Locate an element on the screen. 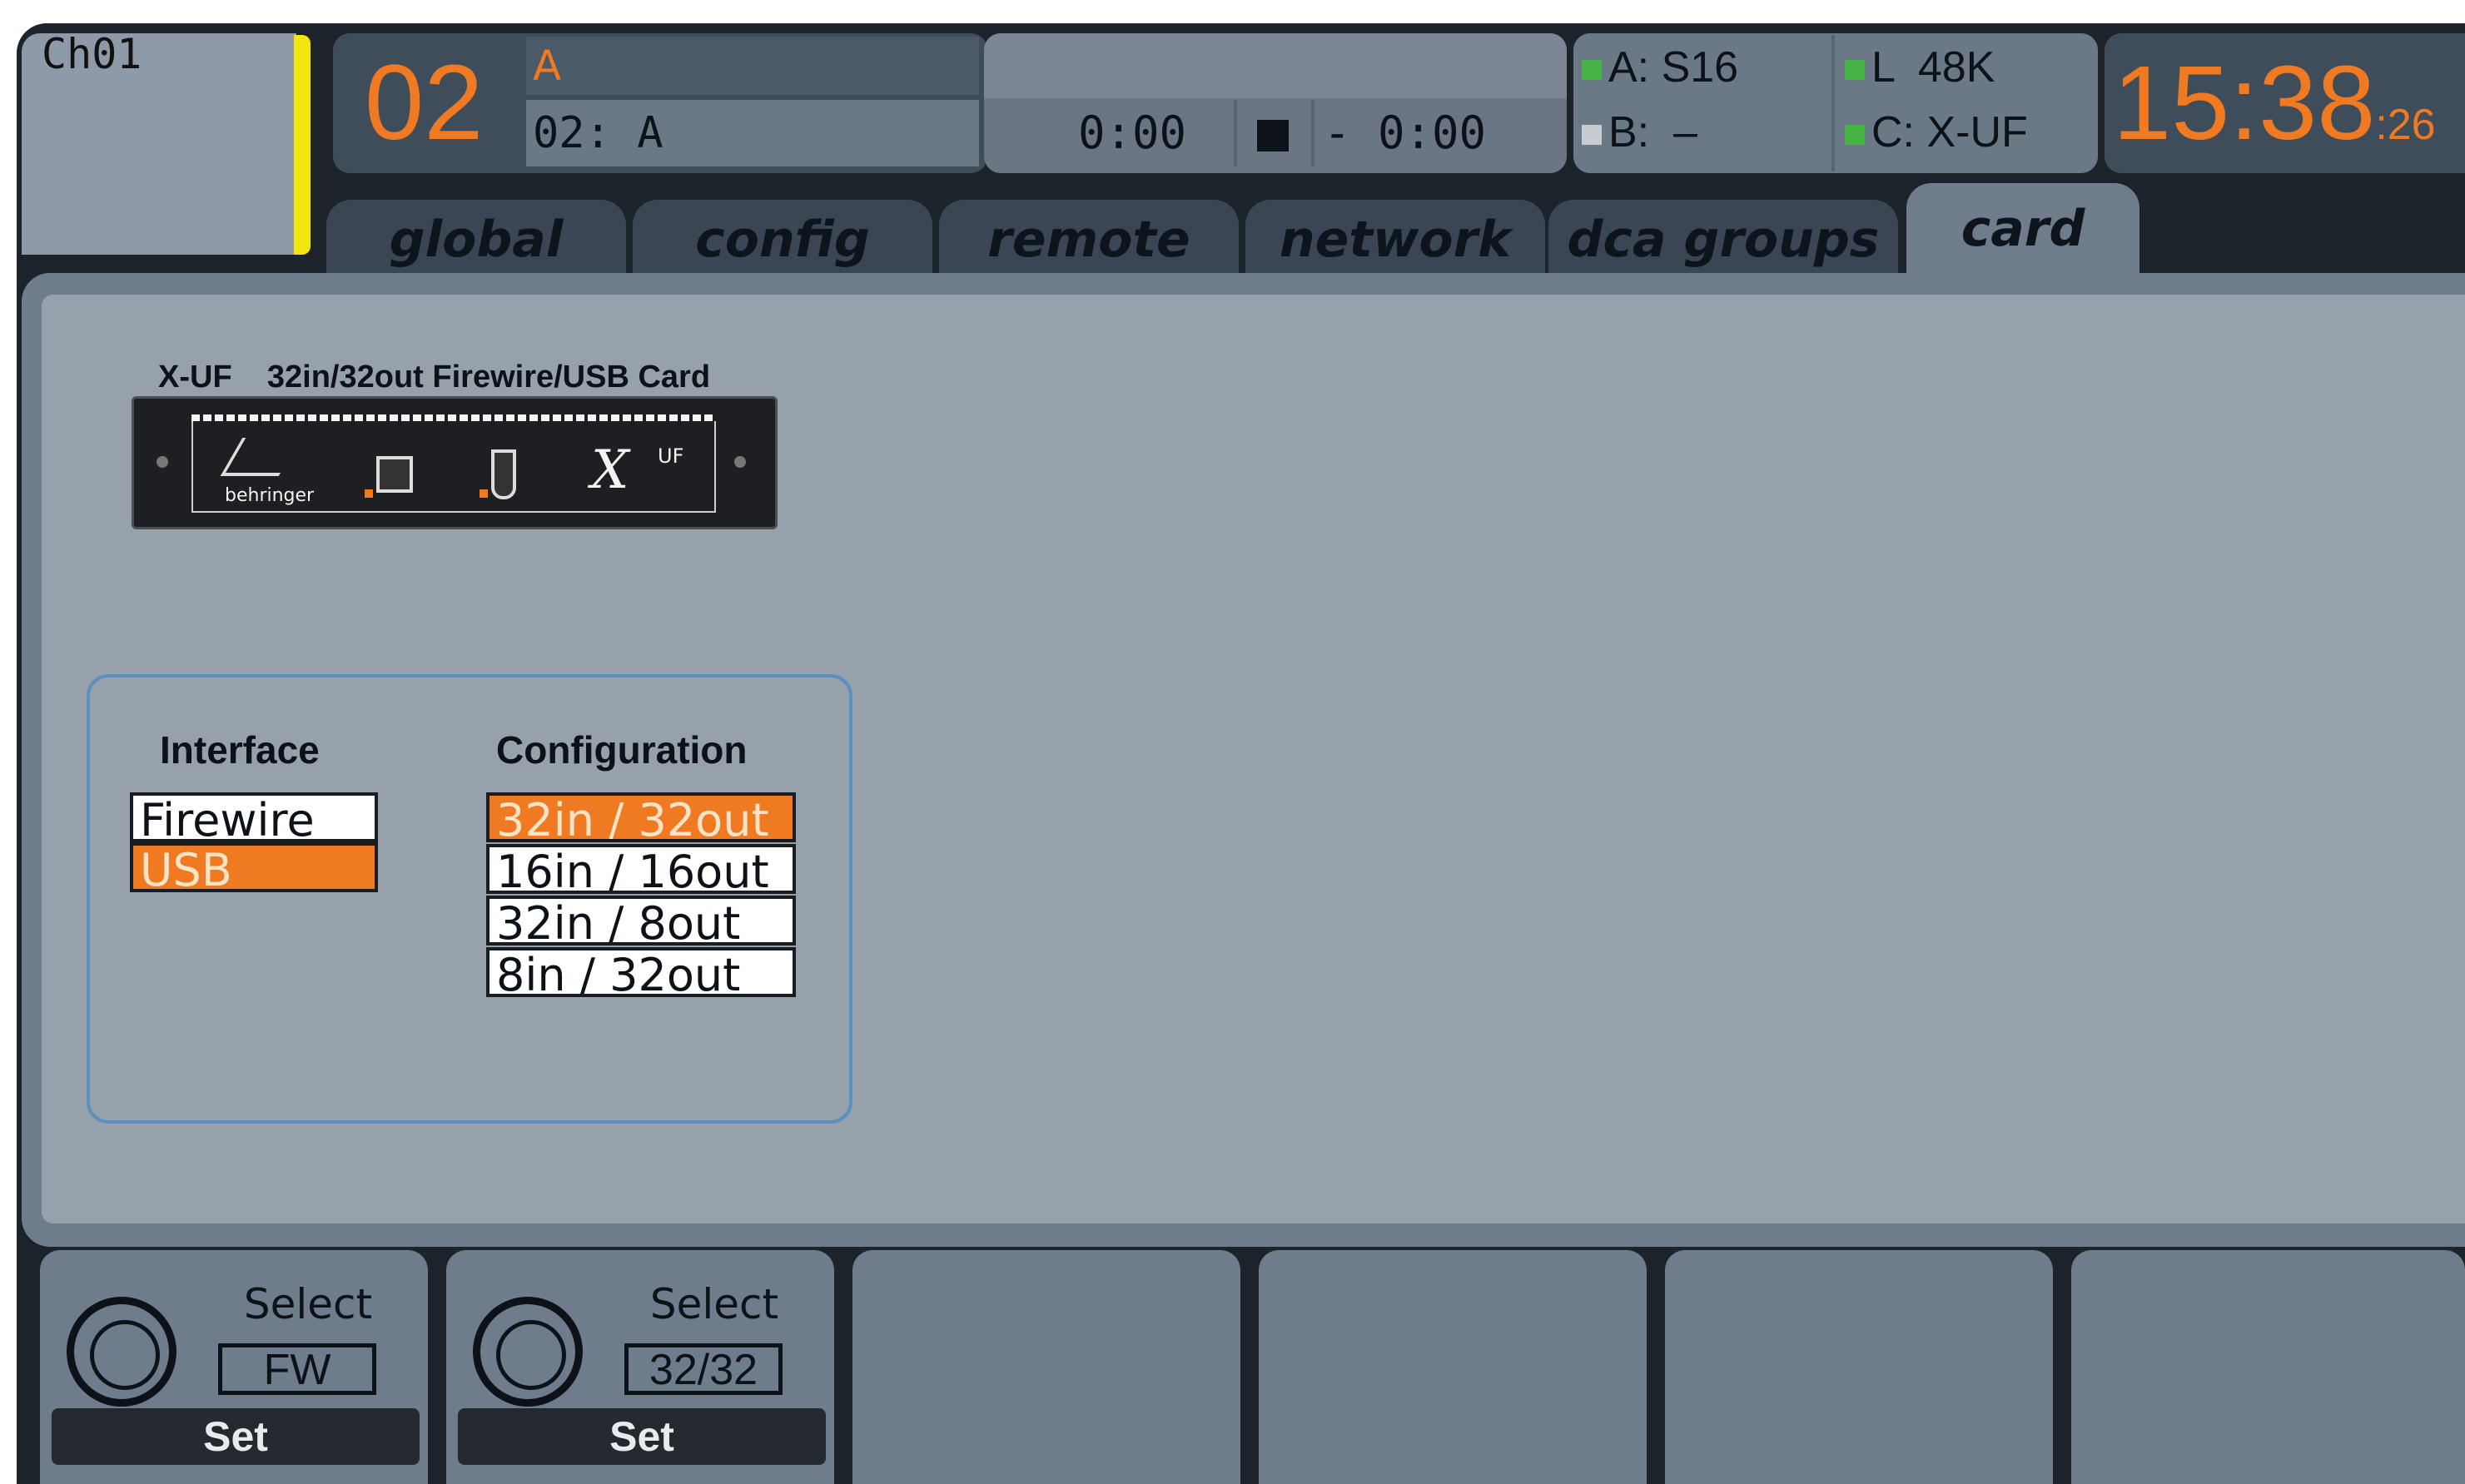 This screenshot has height=1484, width=2465. status-c-label: C: X-UF is located at coordinates (1949, 132).